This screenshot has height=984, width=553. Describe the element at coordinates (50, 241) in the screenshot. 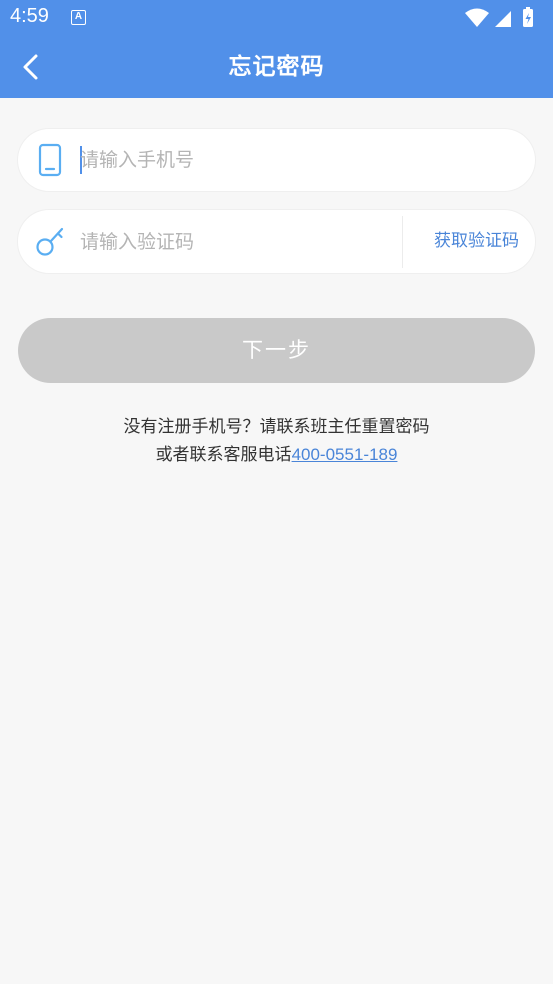

I see `key-icon` at that location.